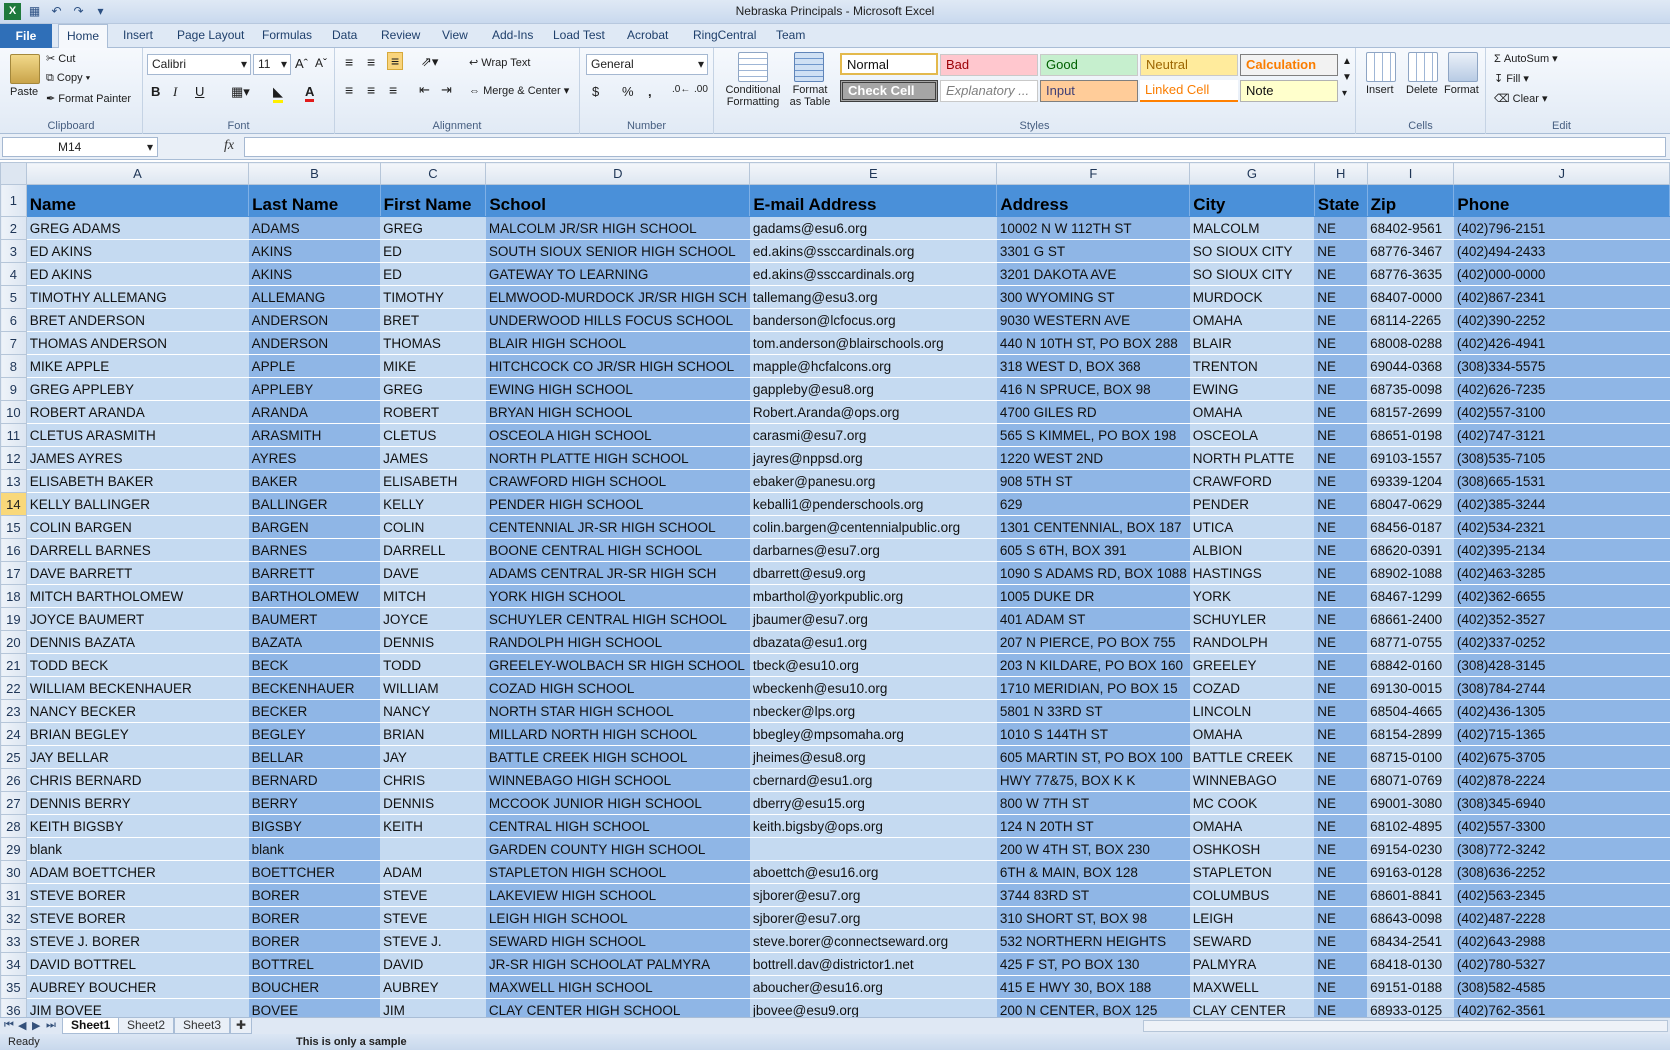  Describe the element at coordinates (1093, 803) in the screenshot. I see `cell: 800 W 7TH ST` at that location.